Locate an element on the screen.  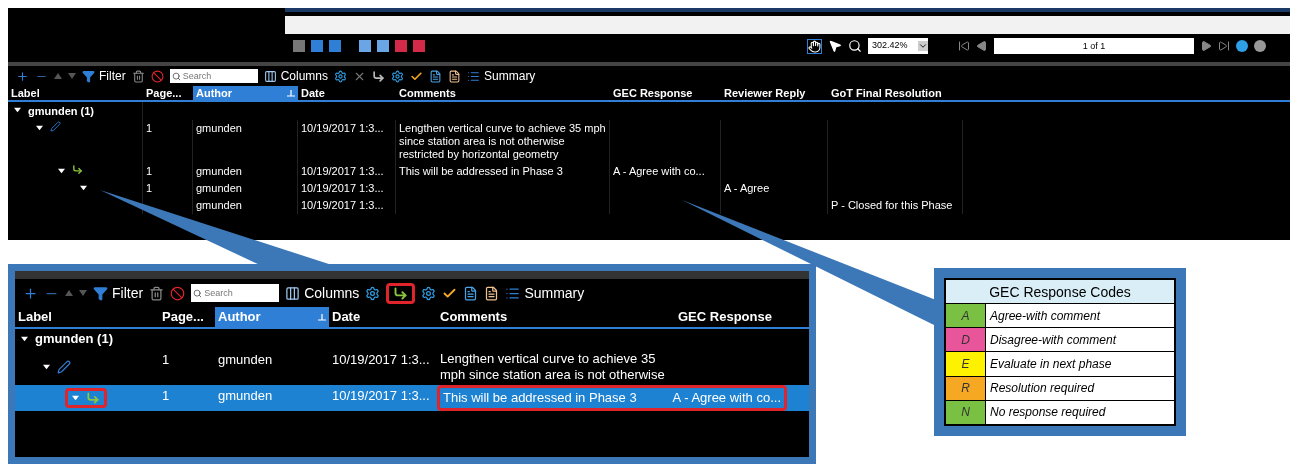
table-row: 1 gmunden 10/19/2017 1:3... Lengthen vertical curve to achieve 35 mph since station area is not otherwise is located at coordinates (412, 366).